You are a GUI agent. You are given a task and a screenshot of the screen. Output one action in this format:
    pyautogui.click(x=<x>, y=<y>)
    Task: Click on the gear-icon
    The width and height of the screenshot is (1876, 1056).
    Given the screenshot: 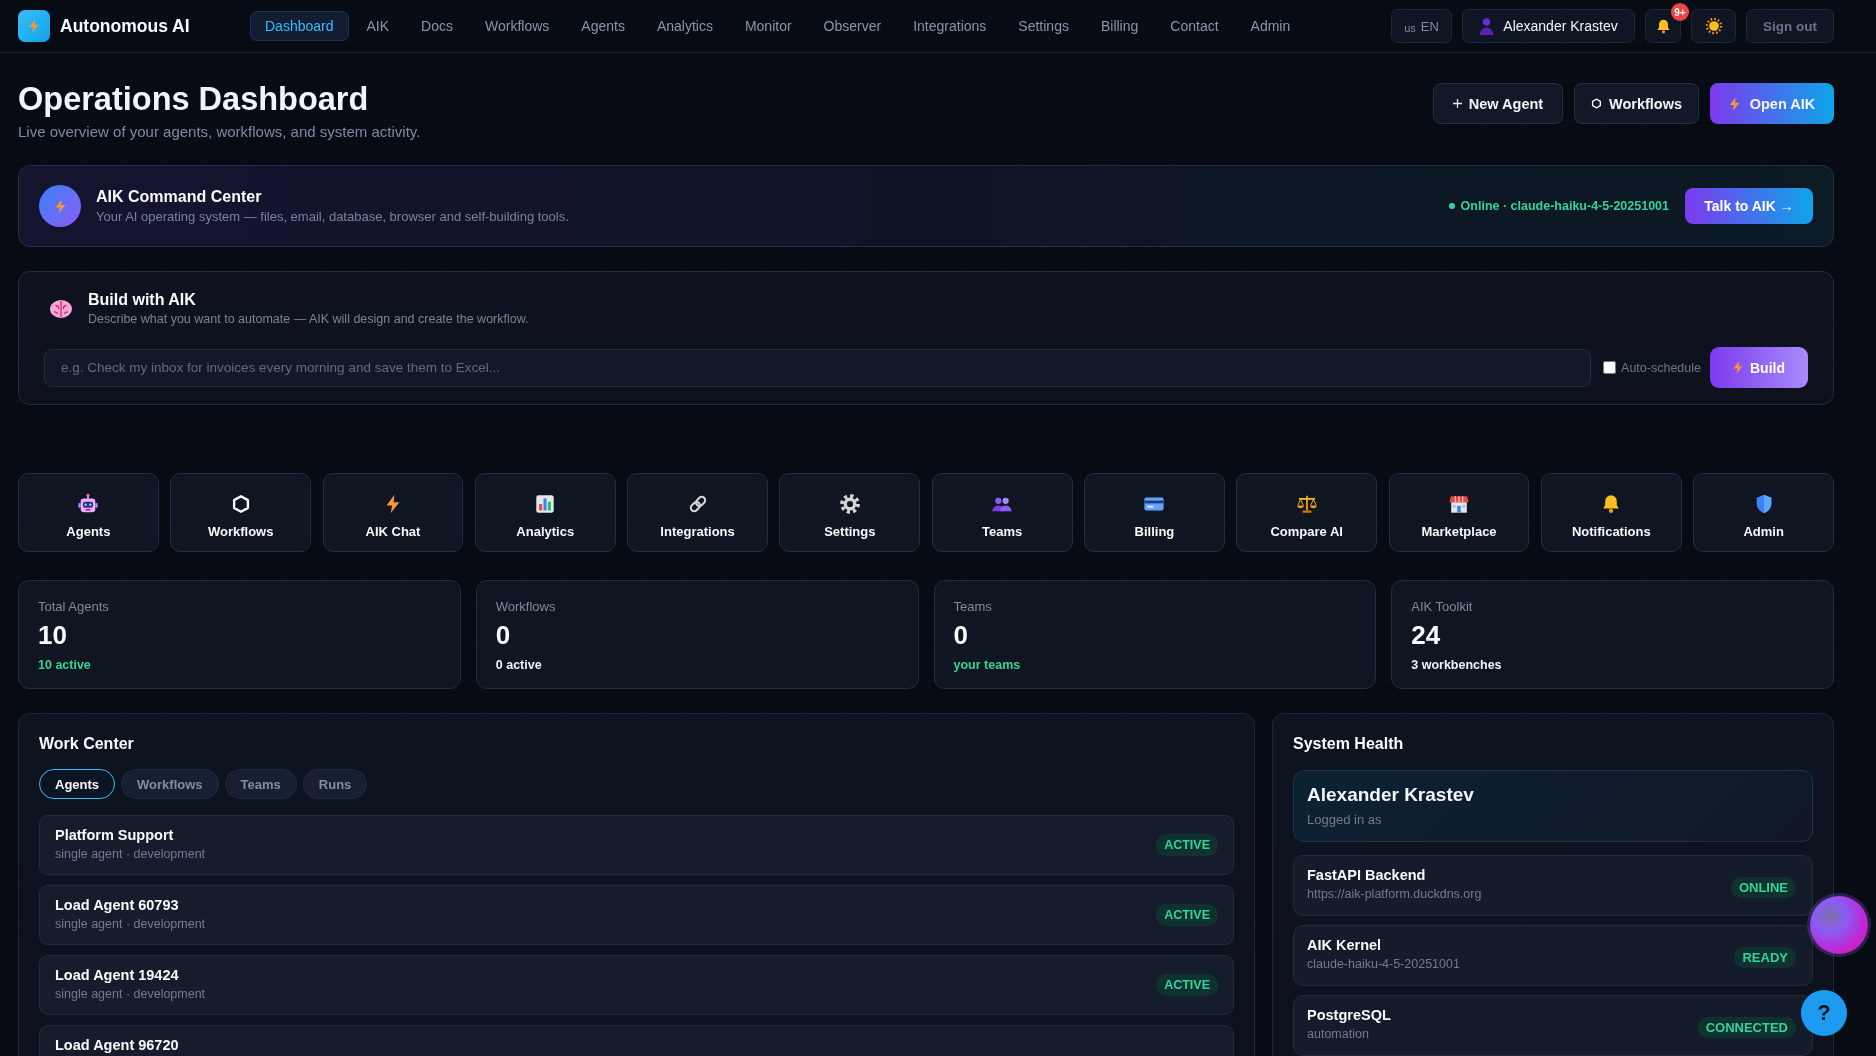 What is the action you would take?
    pyautogui.click(x=849, y=504)
    